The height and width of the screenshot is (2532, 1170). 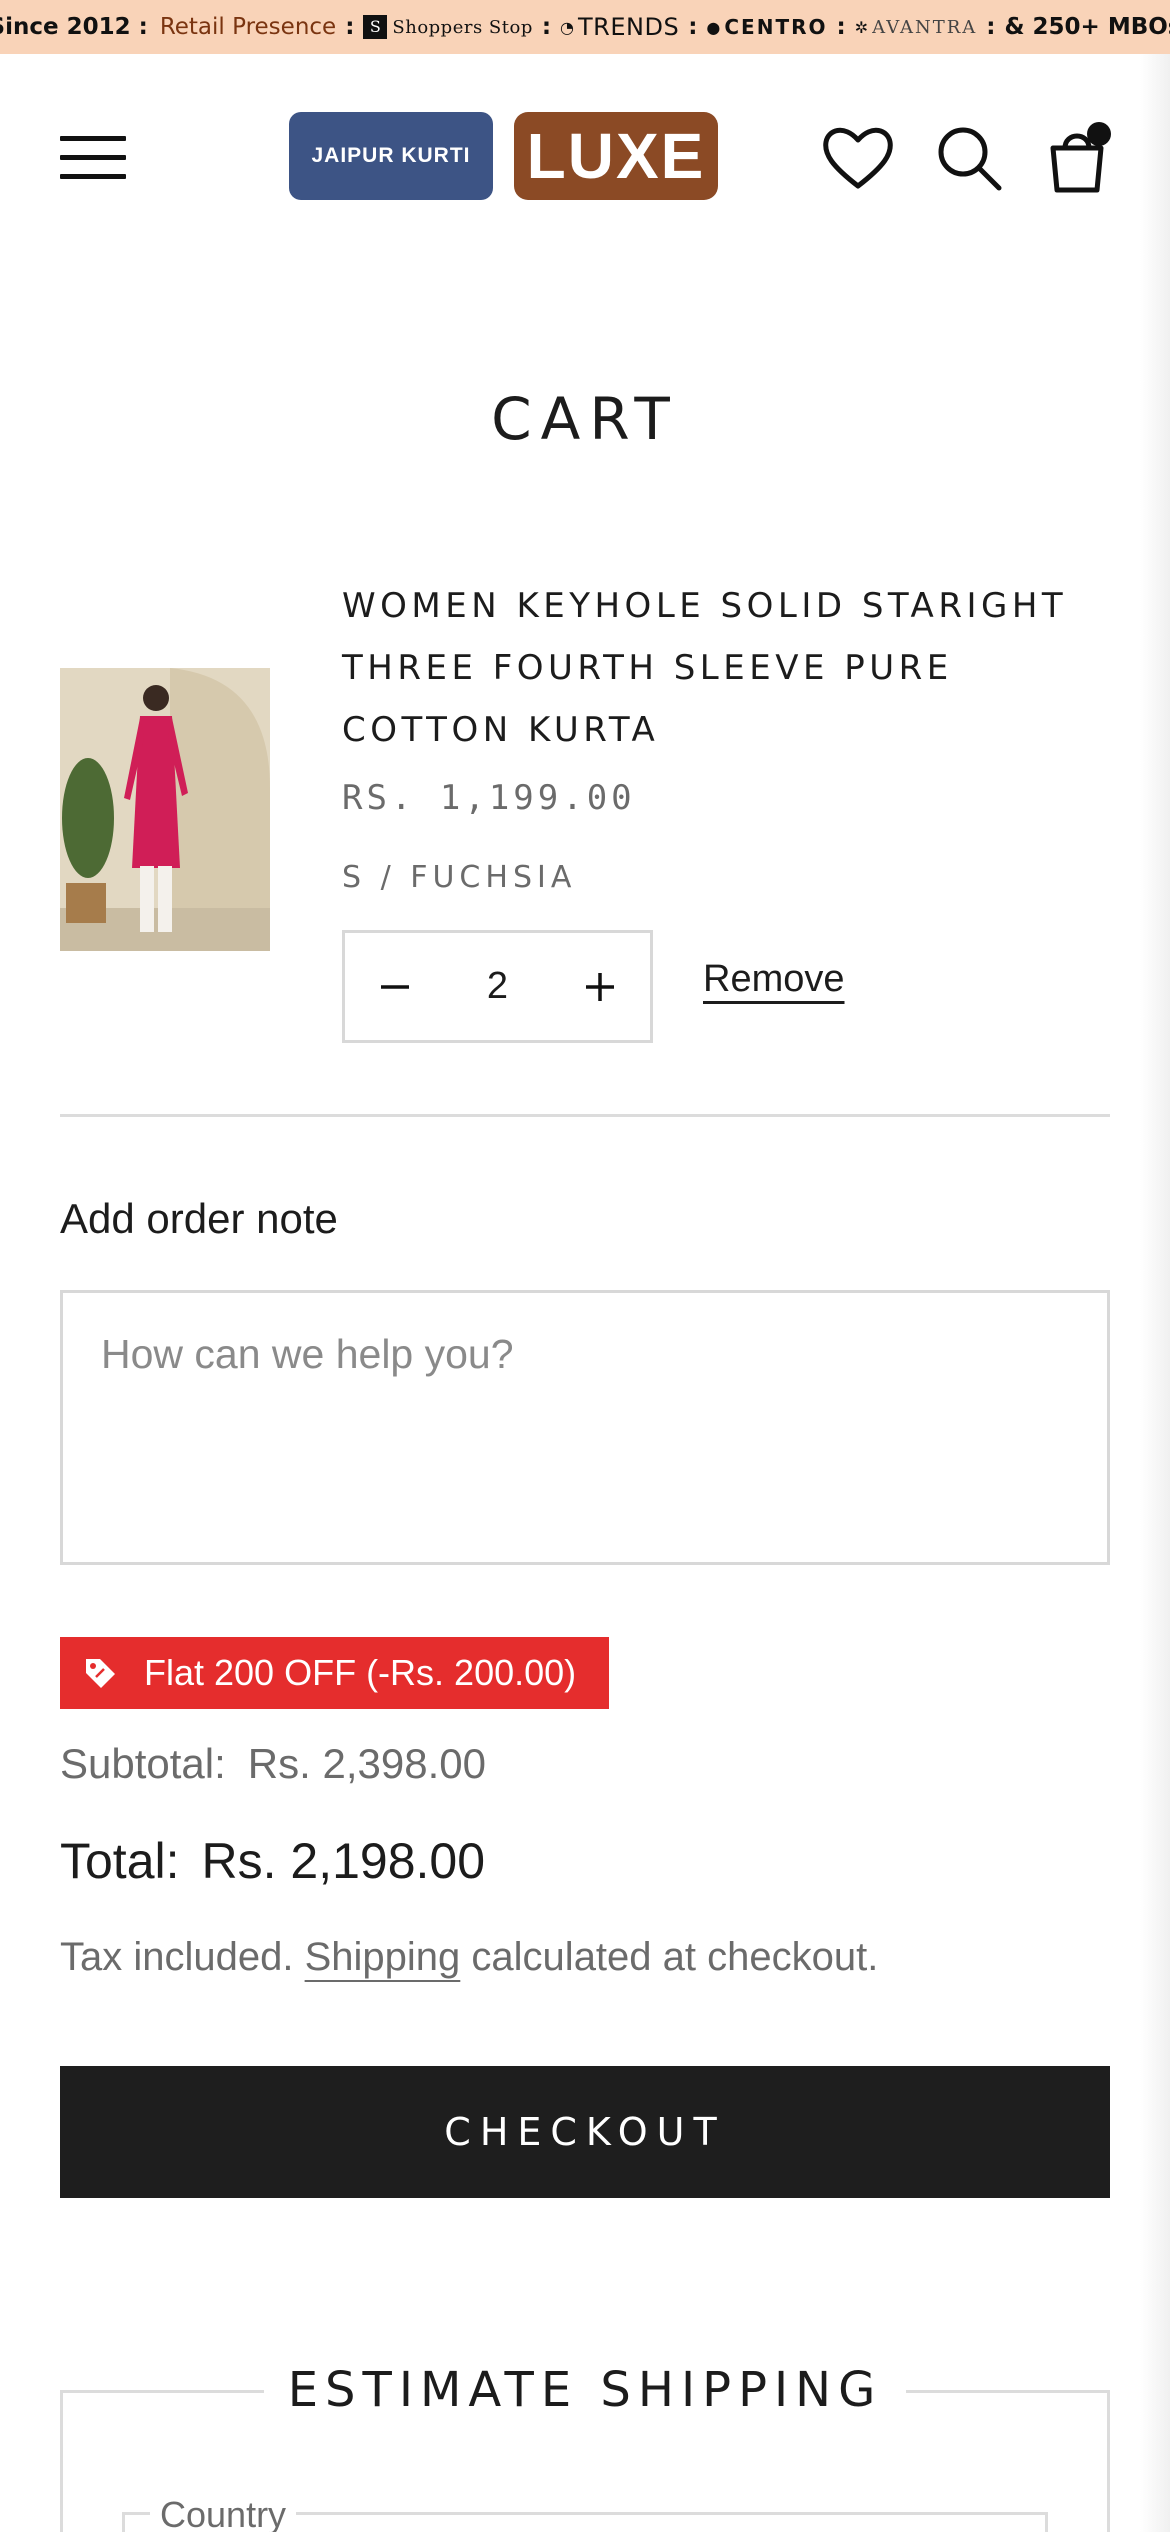 I want to click on logo-jaipur-kurti-text: JAIPUR KURTI, so click(x=391, y=155).